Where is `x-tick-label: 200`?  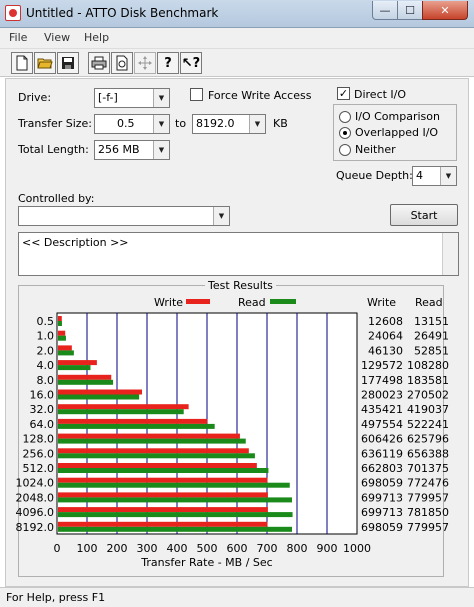
x-tick-label: 200 is located at coordinates (117, 548).